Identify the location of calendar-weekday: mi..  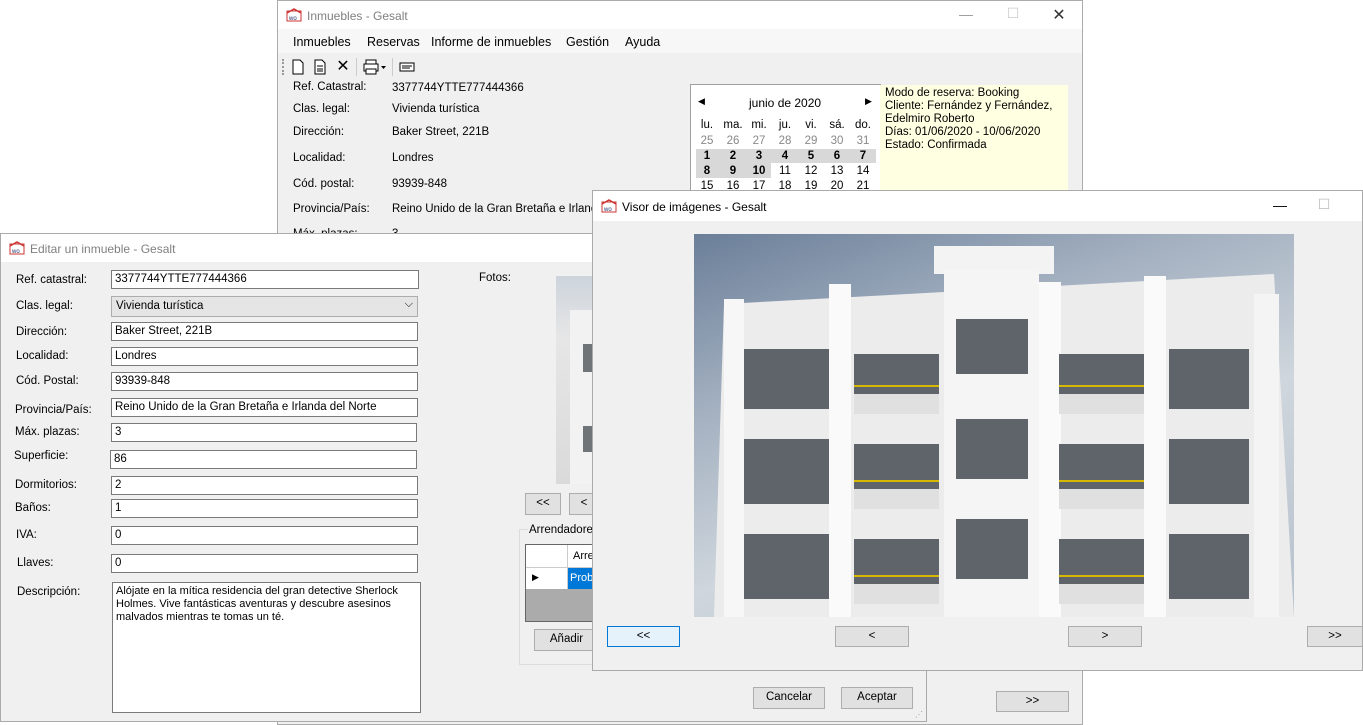
(759, 125).